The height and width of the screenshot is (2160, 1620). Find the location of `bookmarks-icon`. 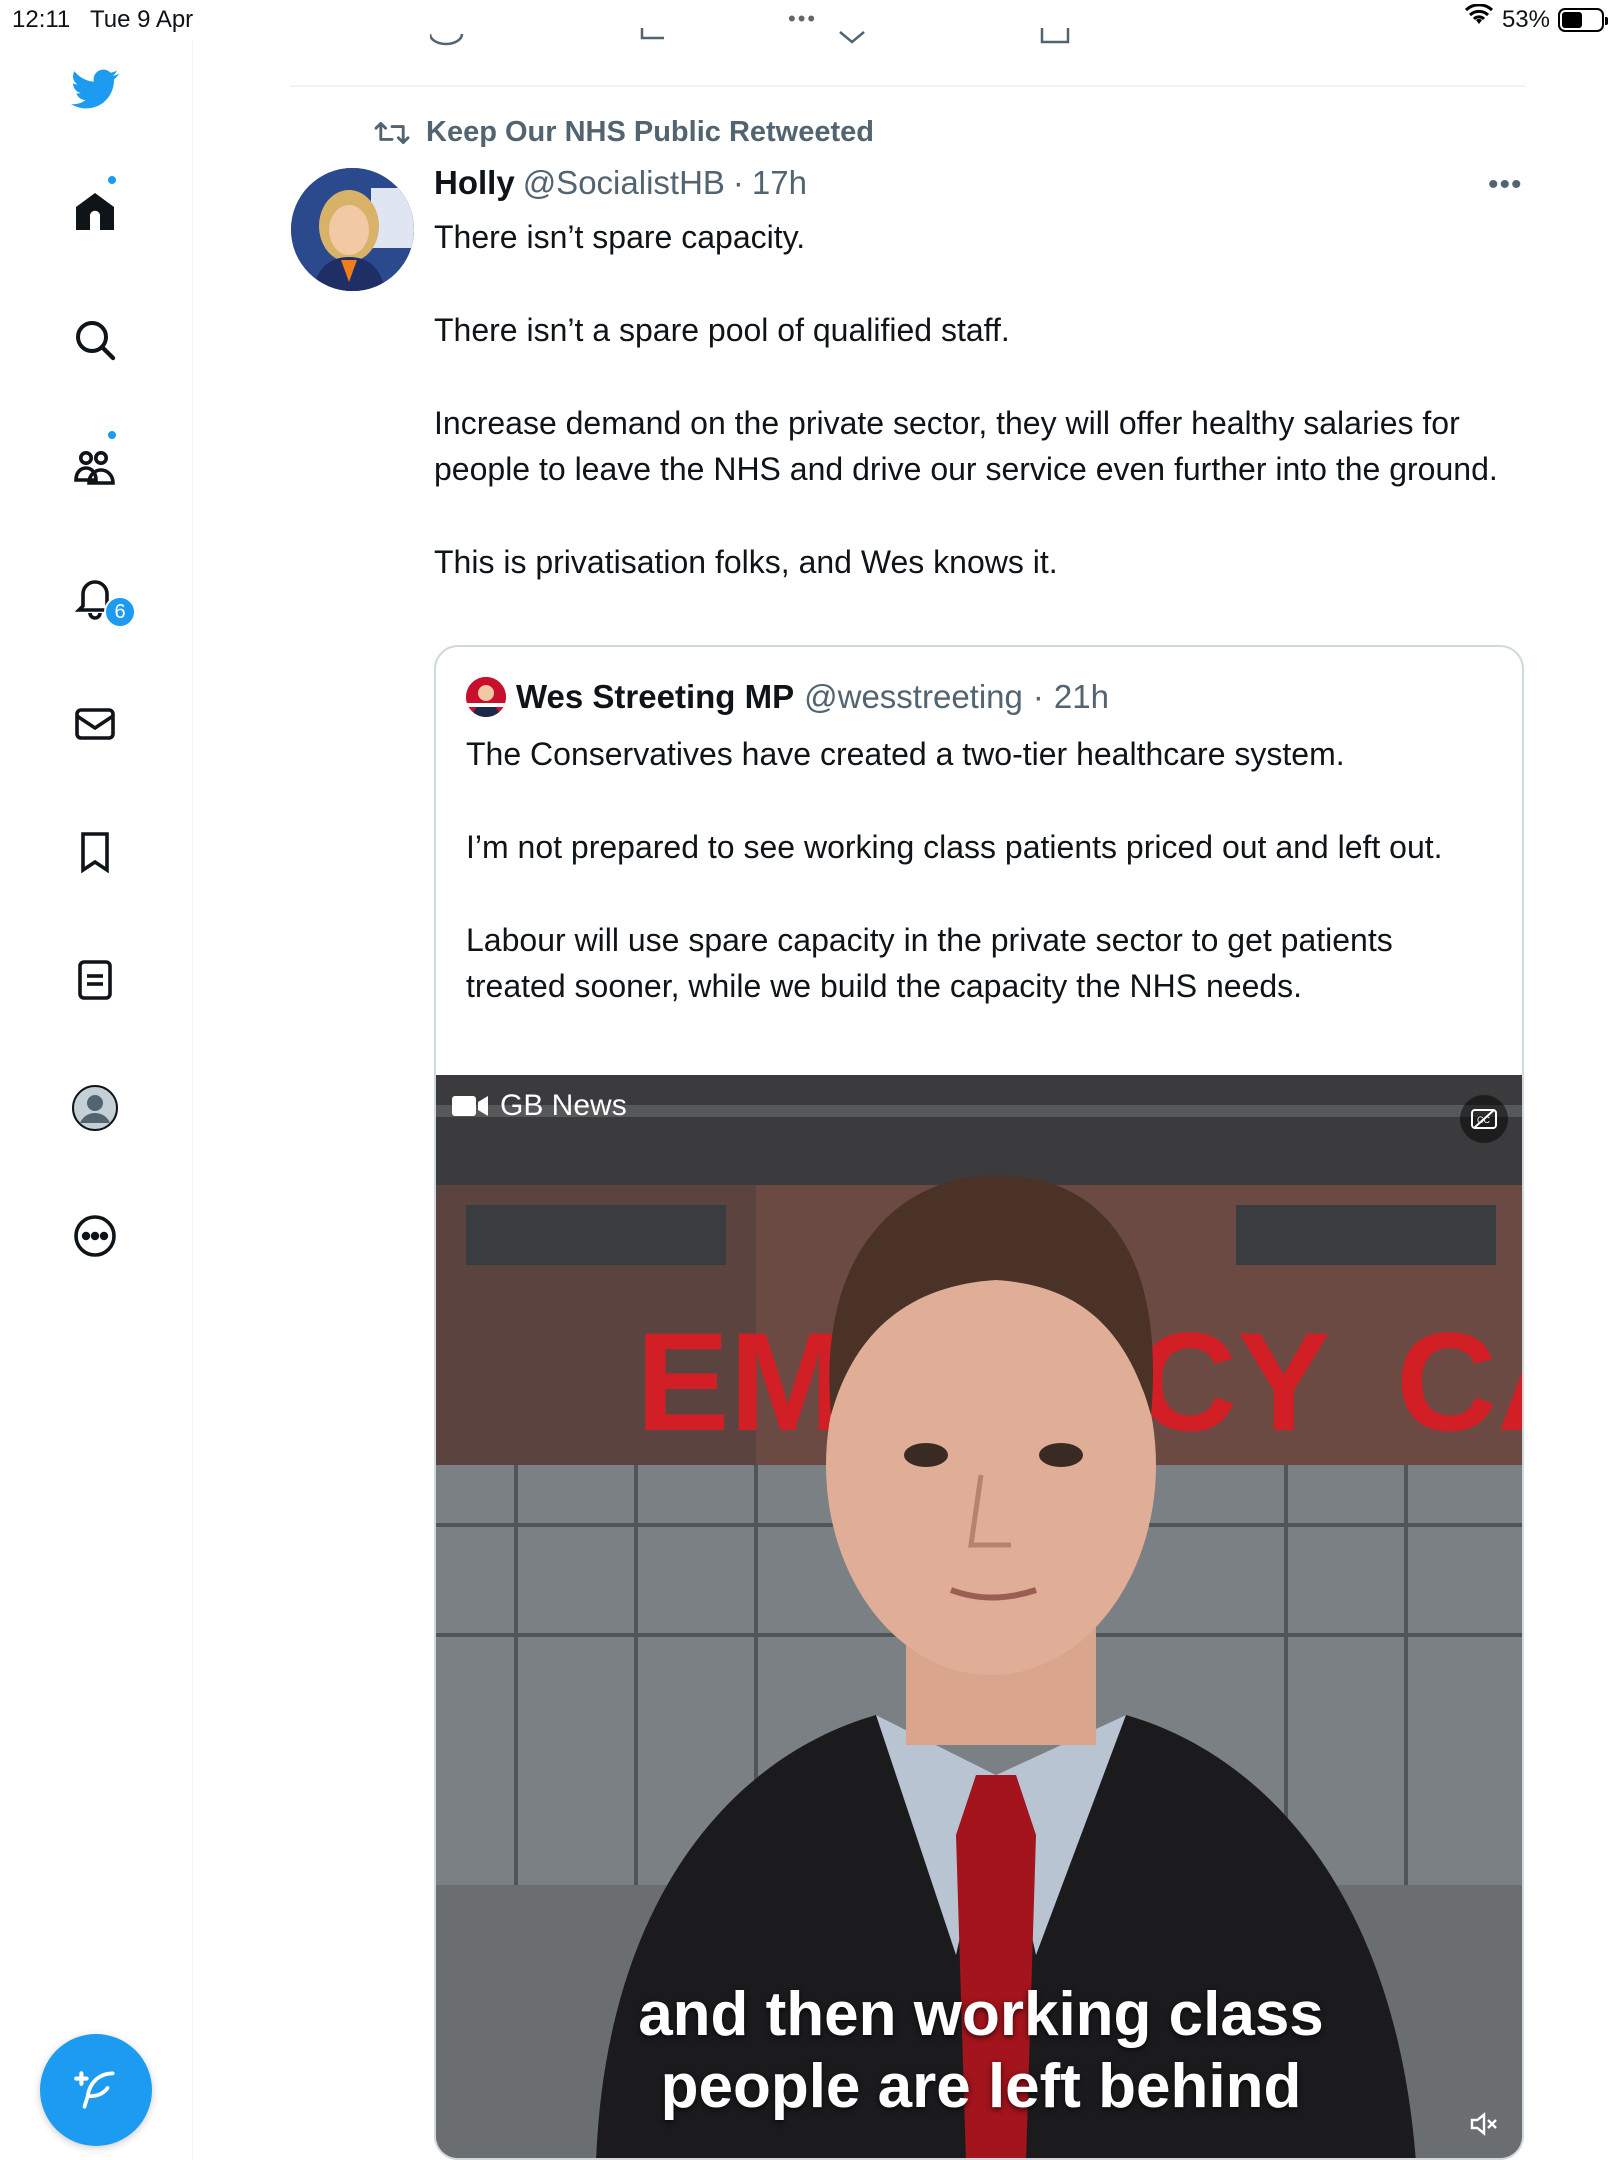

bookmarks-icon is located at coordinates (95, 852).